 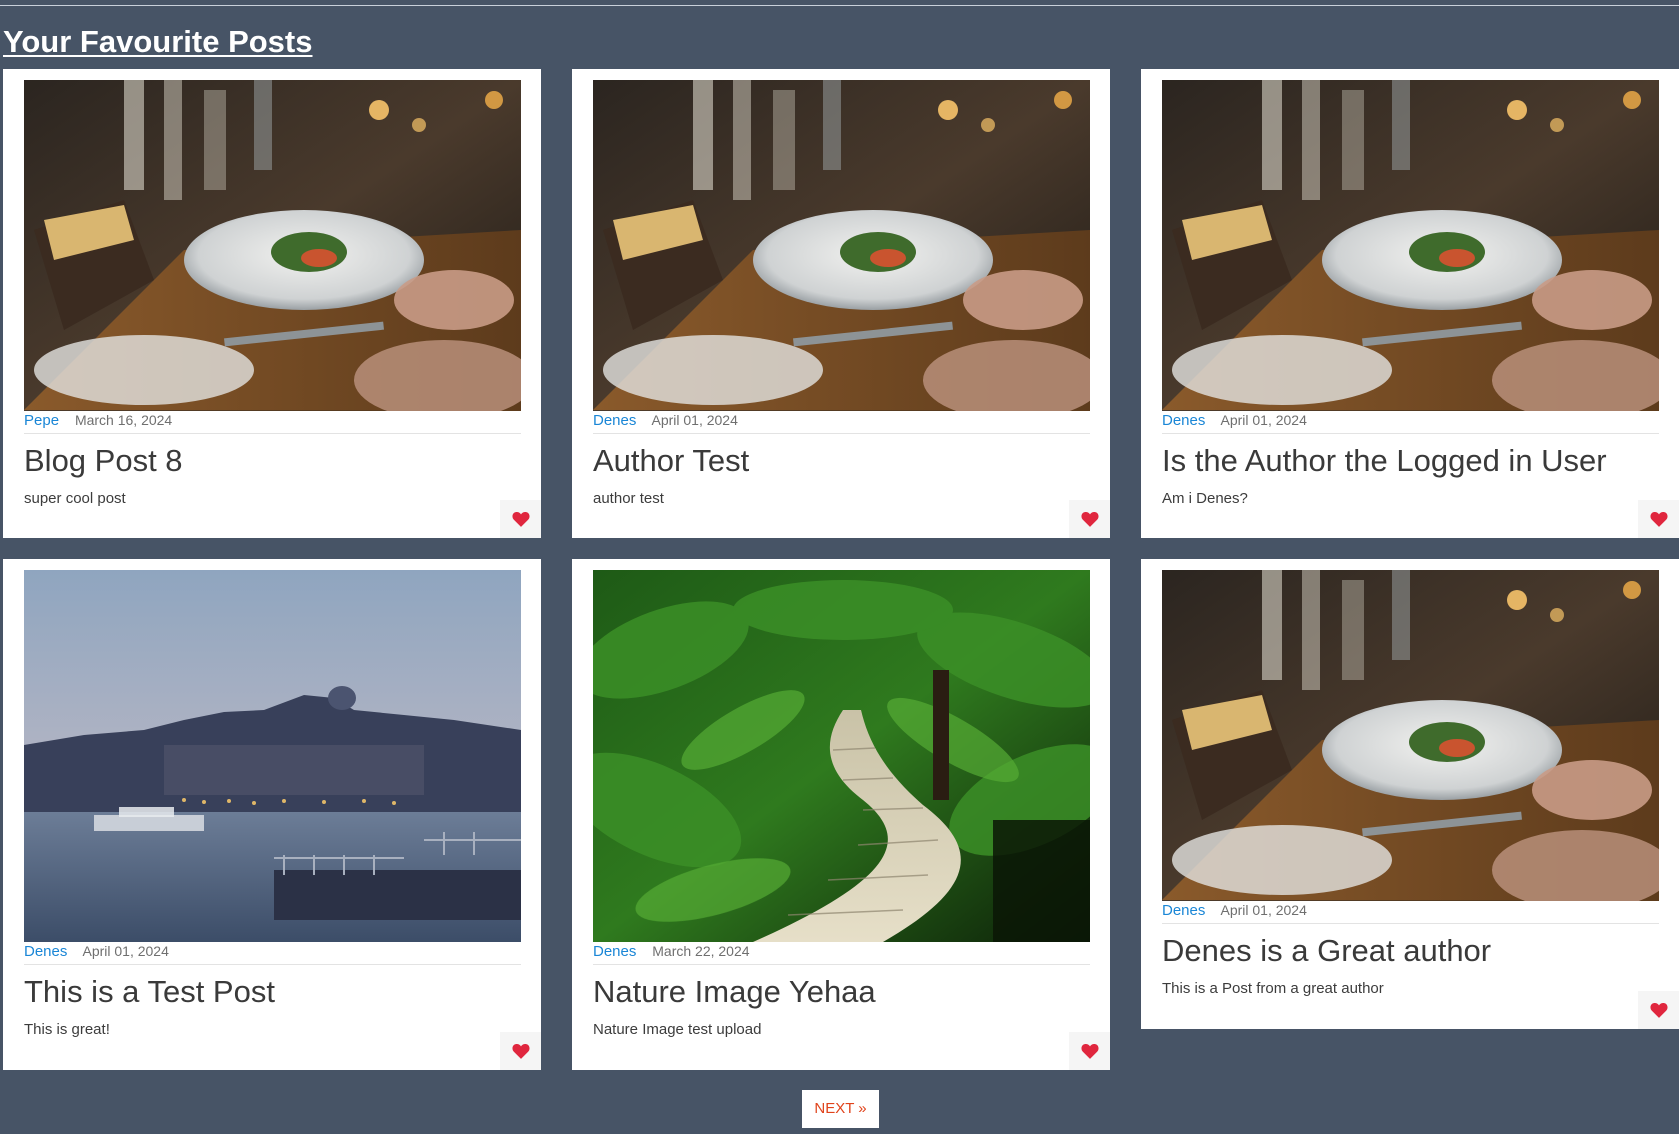 I want to click on page-title: Your Favourite Posts, so click(x=158, y=41).